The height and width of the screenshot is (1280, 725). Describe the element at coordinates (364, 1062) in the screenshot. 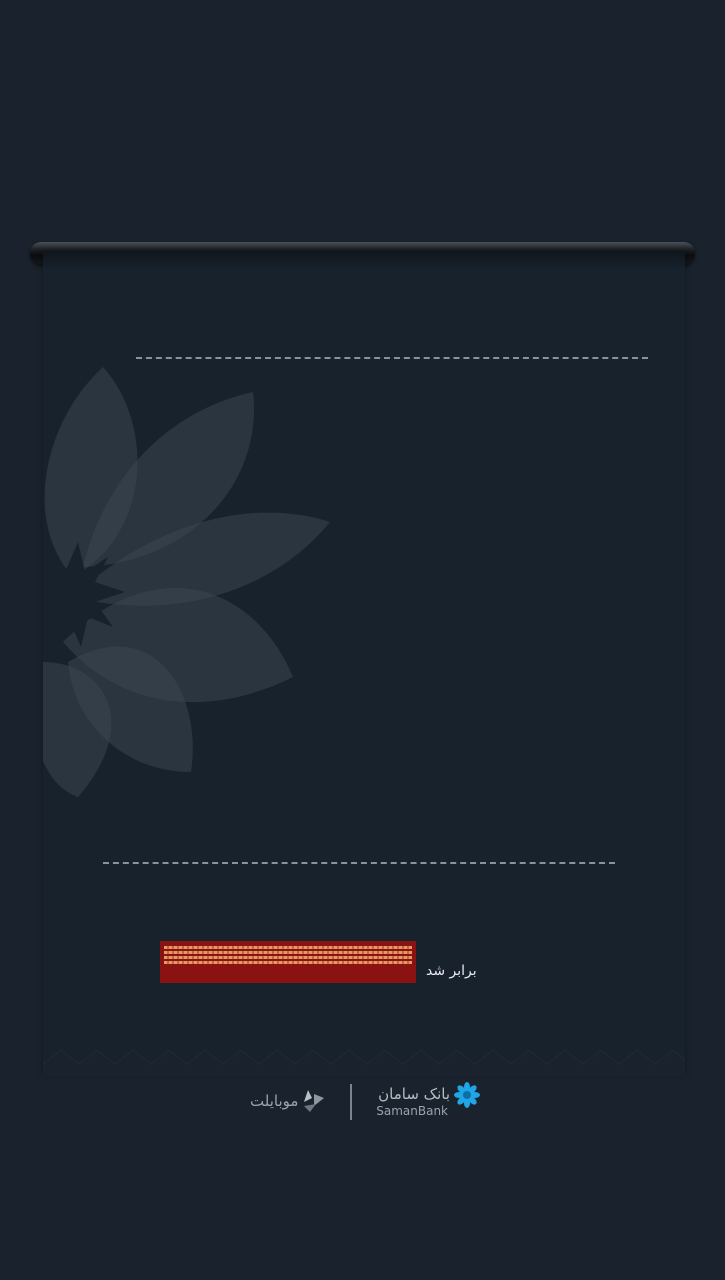

I see `receipt-torn-edge` at that location.